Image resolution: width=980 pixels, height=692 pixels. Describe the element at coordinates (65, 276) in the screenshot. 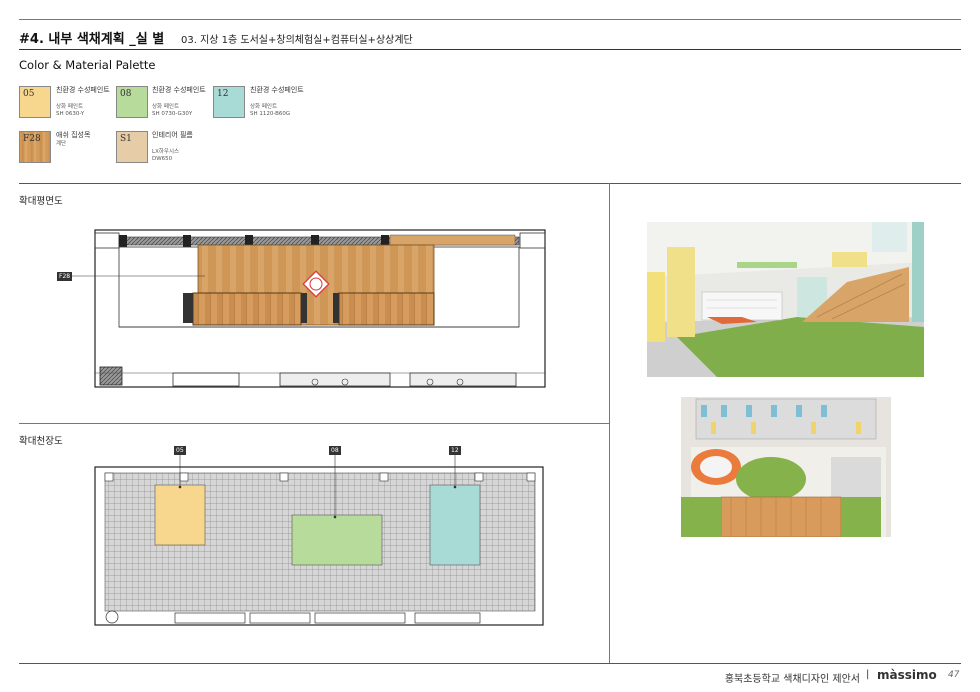

I see `plan-tag-f28: F28` at that location.